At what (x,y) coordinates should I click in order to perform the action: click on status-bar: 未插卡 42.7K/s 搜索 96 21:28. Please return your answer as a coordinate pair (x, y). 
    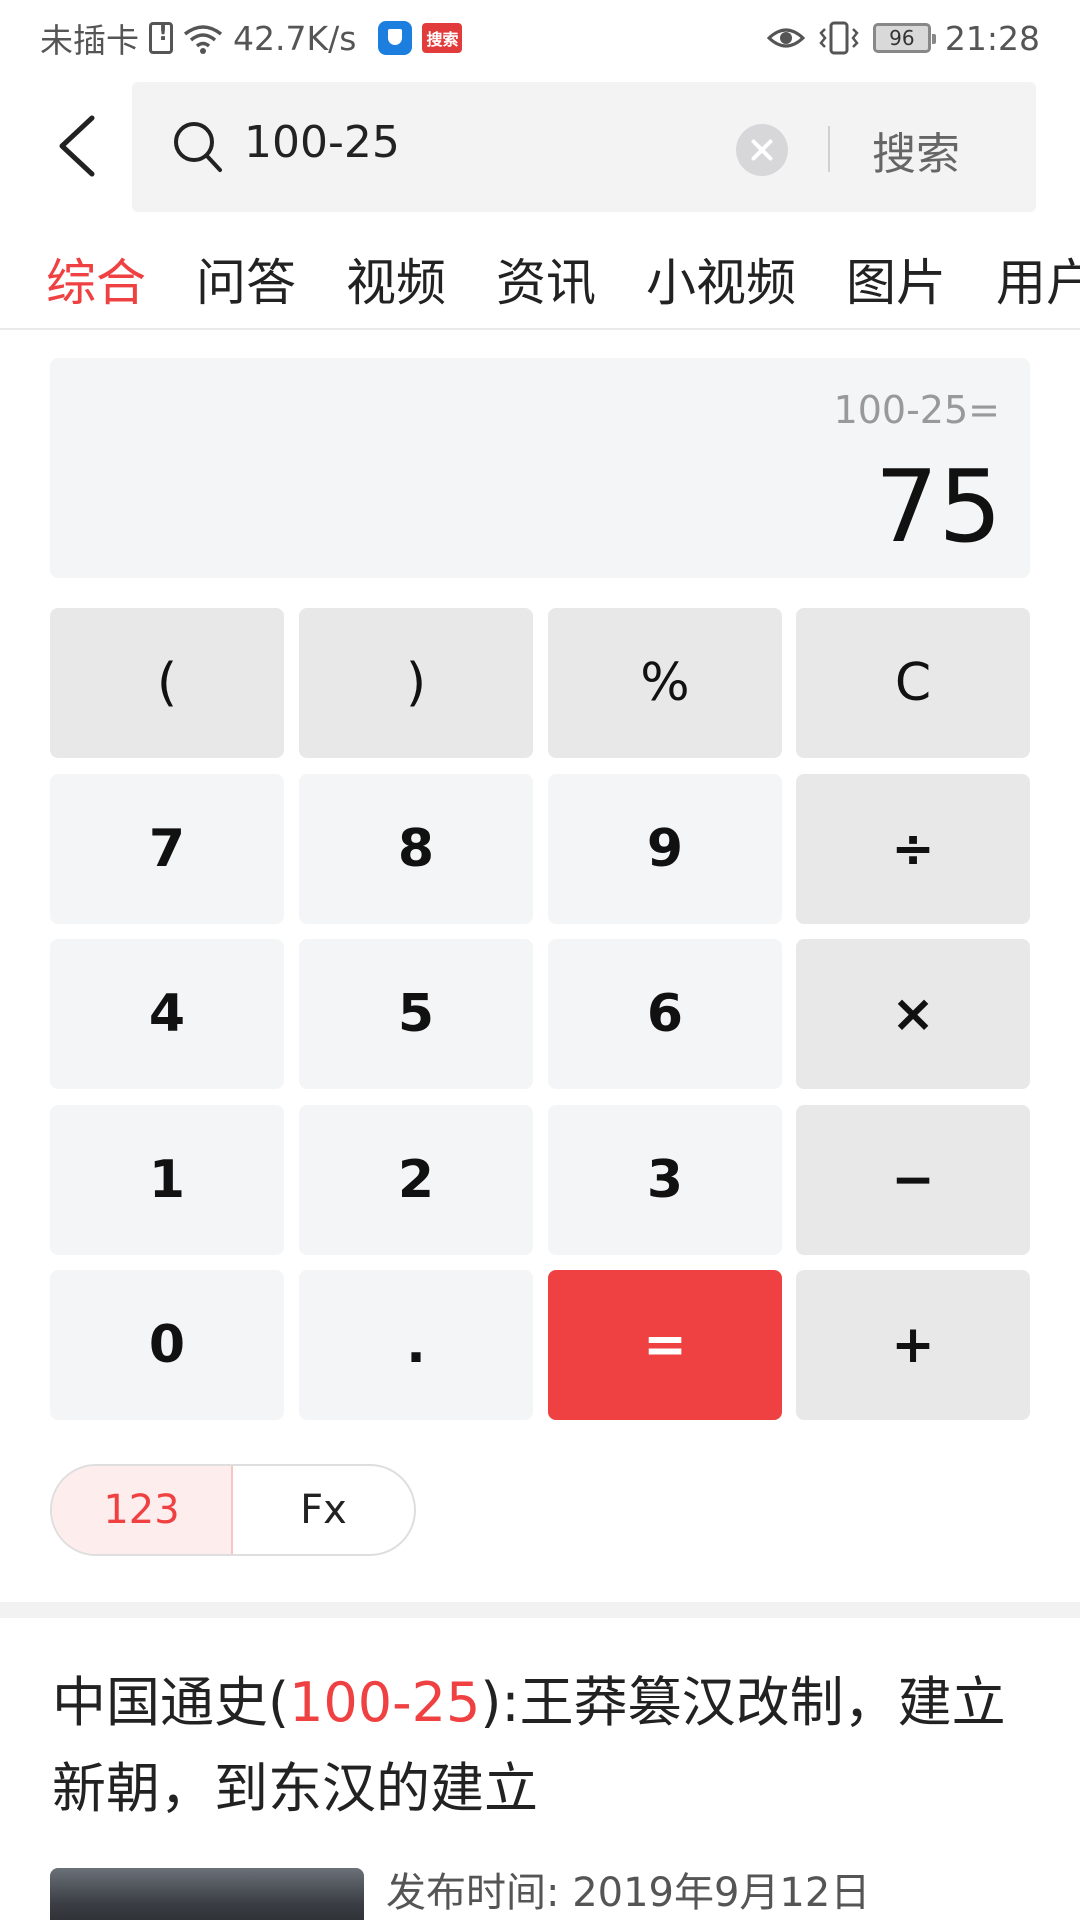
    Looking at the image, I should click on (540, 38).